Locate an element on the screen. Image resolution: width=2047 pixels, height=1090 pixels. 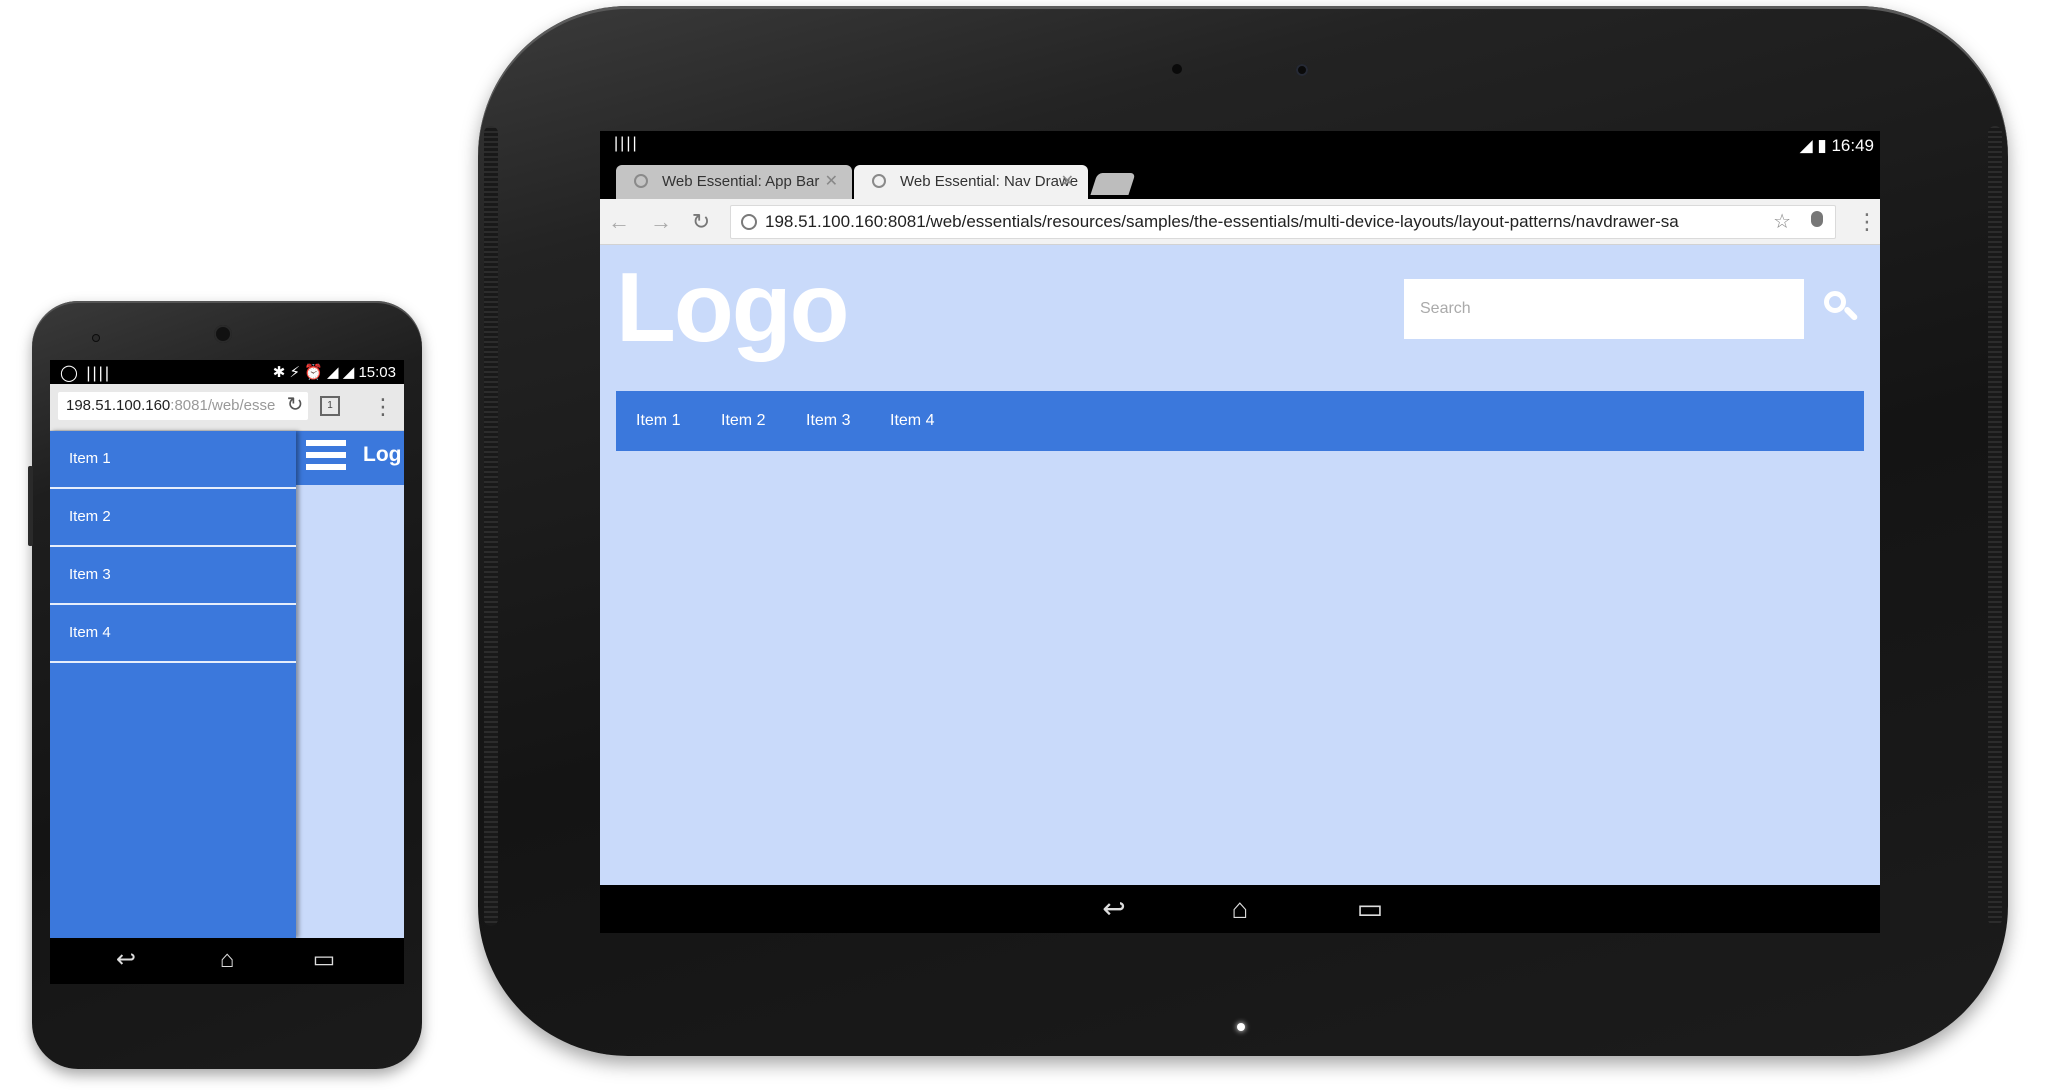
tablet-notification-led is located at coordinates (1241, 1027).